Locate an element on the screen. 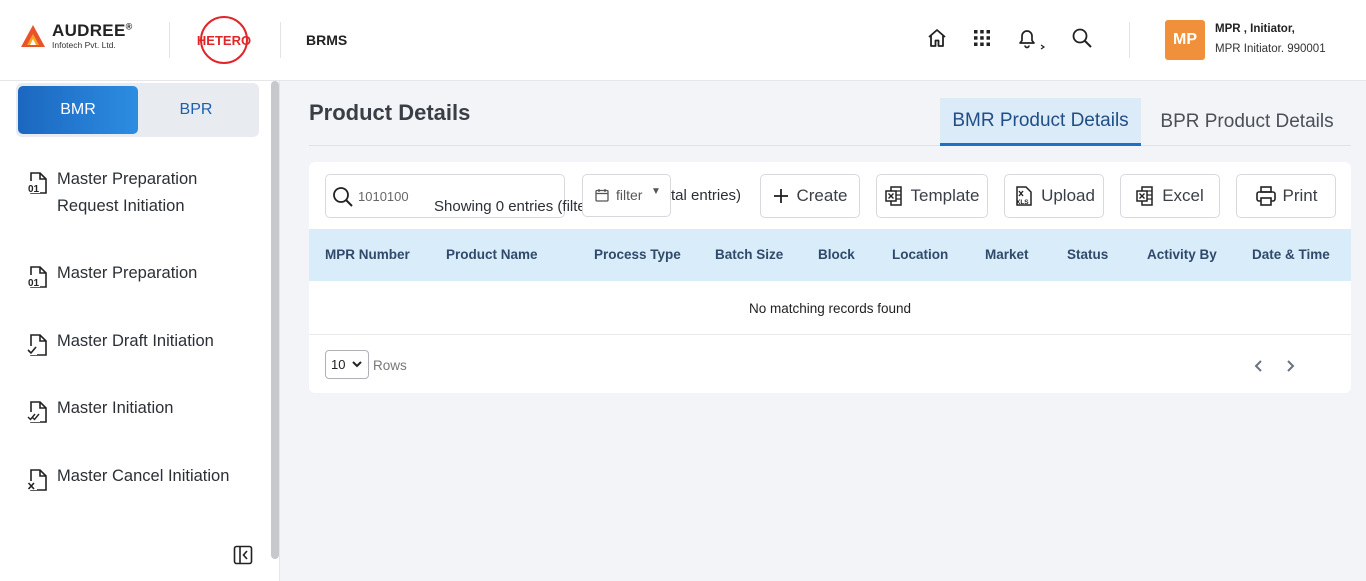 The image size is (1366, 581). filter-label: filter is located at coordinates (629, 195).